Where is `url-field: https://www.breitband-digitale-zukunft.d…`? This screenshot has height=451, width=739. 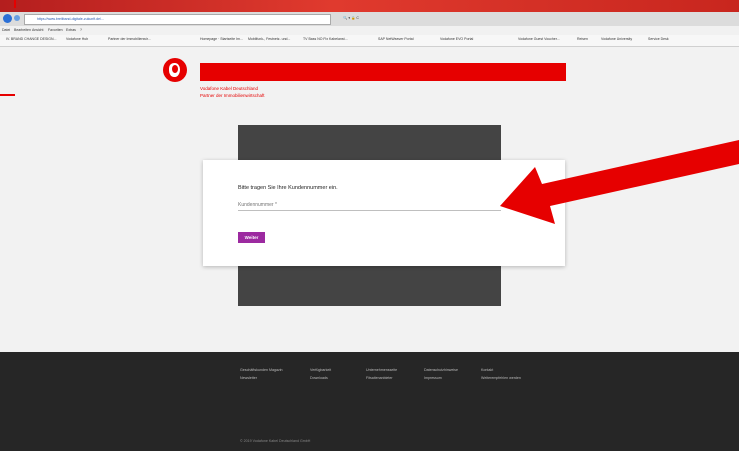
url-field: https://www.breitband-digitale-zukunft.d… is located at coordinates (177, 19).